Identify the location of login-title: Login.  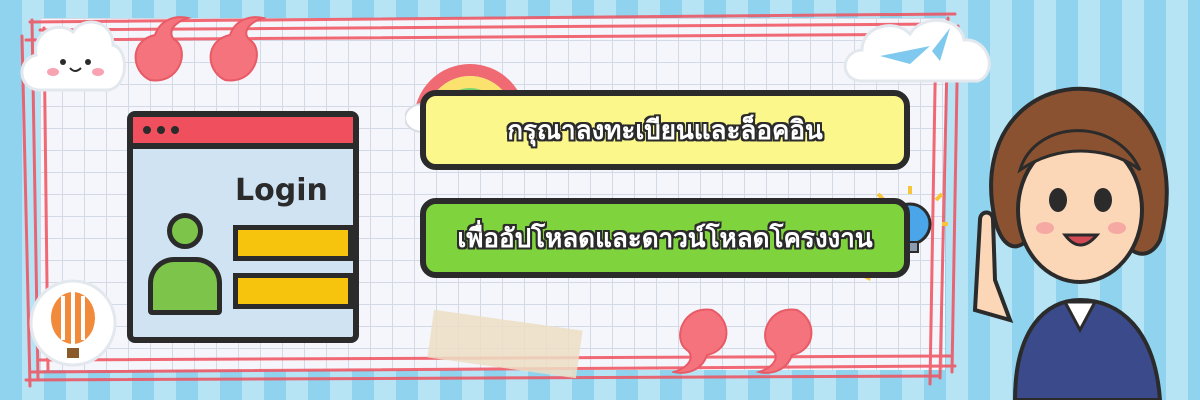
(281, 190).